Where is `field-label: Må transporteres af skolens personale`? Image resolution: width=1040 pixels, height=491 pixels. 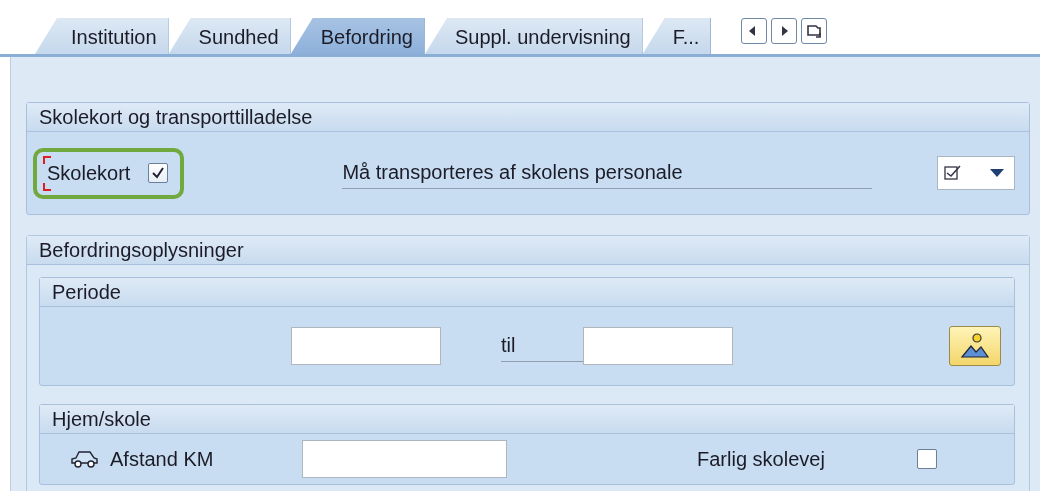 field-label: Må transporteres af skolens personale is located at coordinates (607, 173).